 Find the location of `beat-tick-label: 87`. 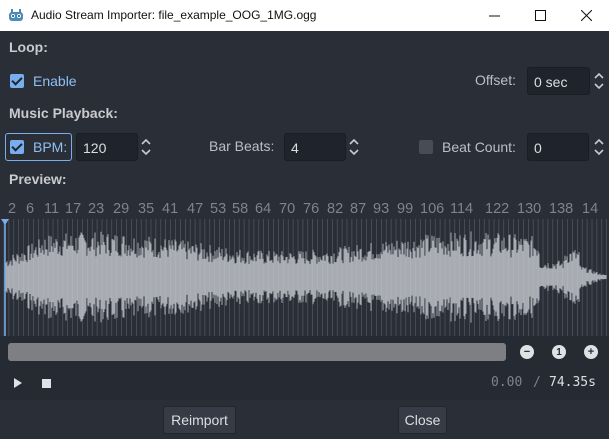

beat-tick-label: 87 is located at coordinates (358, 209).